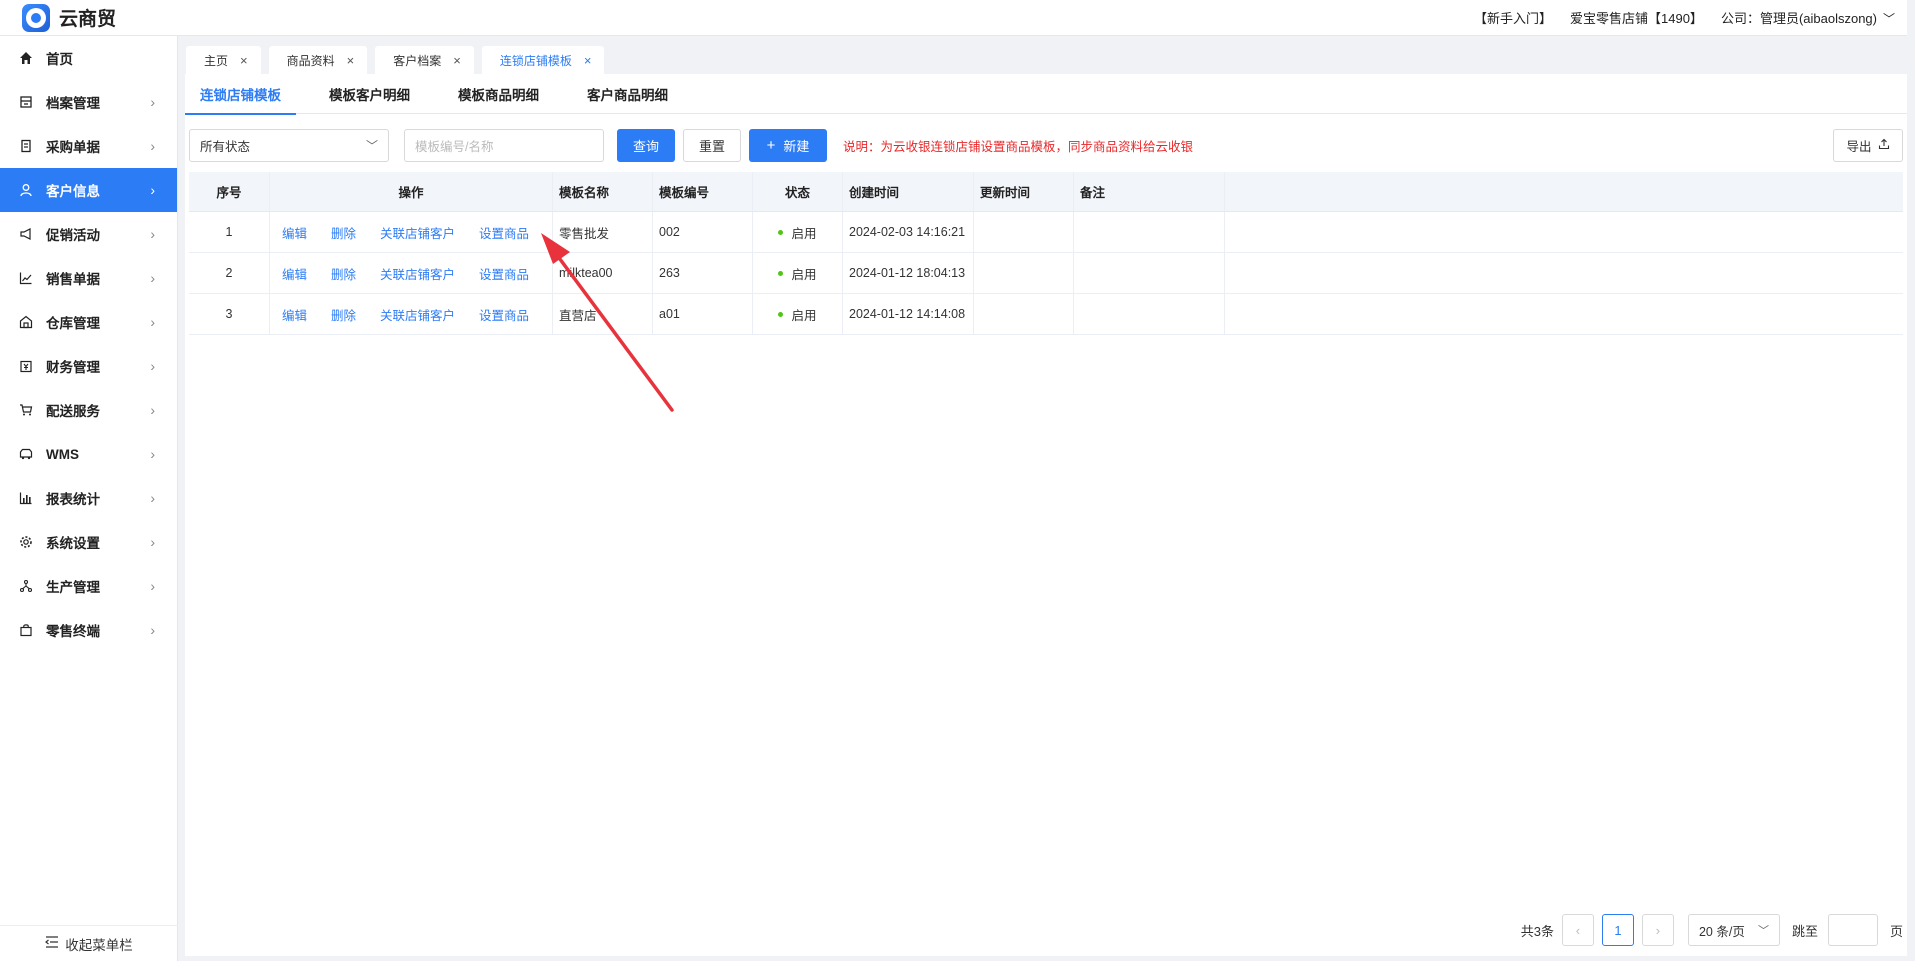  Describe the element at coordinates (225, 146) in the screenshot. I see `status-select-value: 所有状态` at that location.